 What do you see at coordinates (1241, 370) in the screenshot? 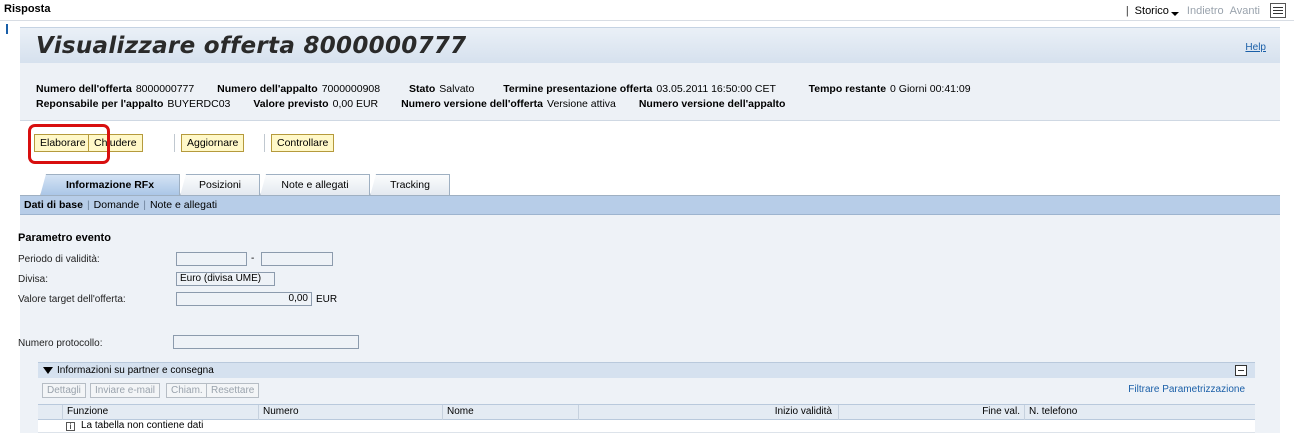
I see `collapse-icon` at bounding box center [1241, 370].